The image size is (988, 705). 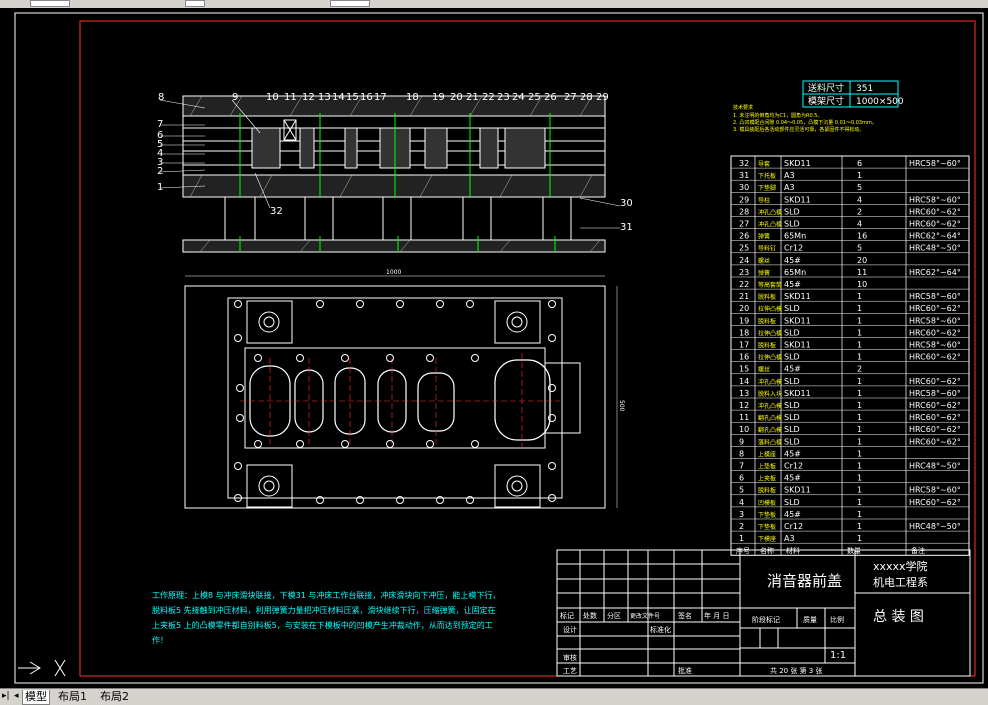 What do you see at coordinates (803, 260) in the screenshot?
I see `bom-row: 24 螺丝 45# 20` at bounding box center [803, 260].